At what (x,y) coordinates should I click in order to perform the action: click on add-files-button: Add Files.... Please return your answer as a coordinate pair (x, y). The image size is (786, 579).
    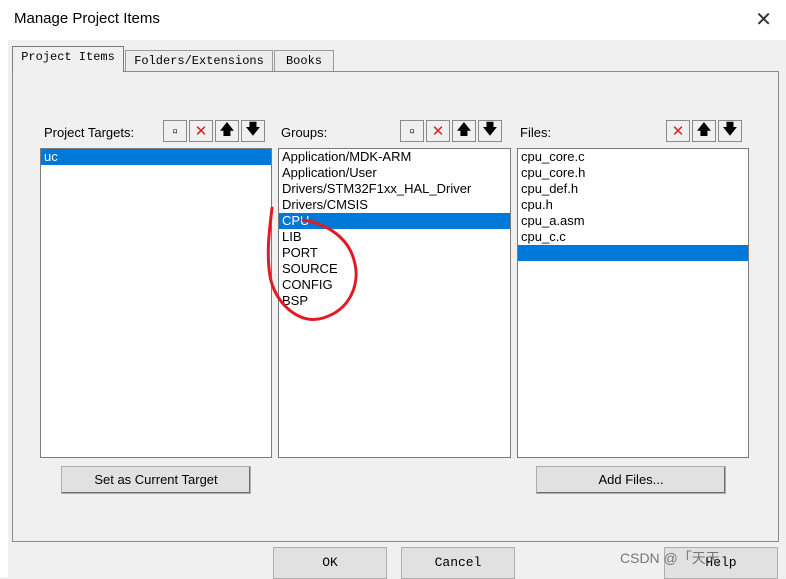
    Looking at the image, I should click on (631, 480).